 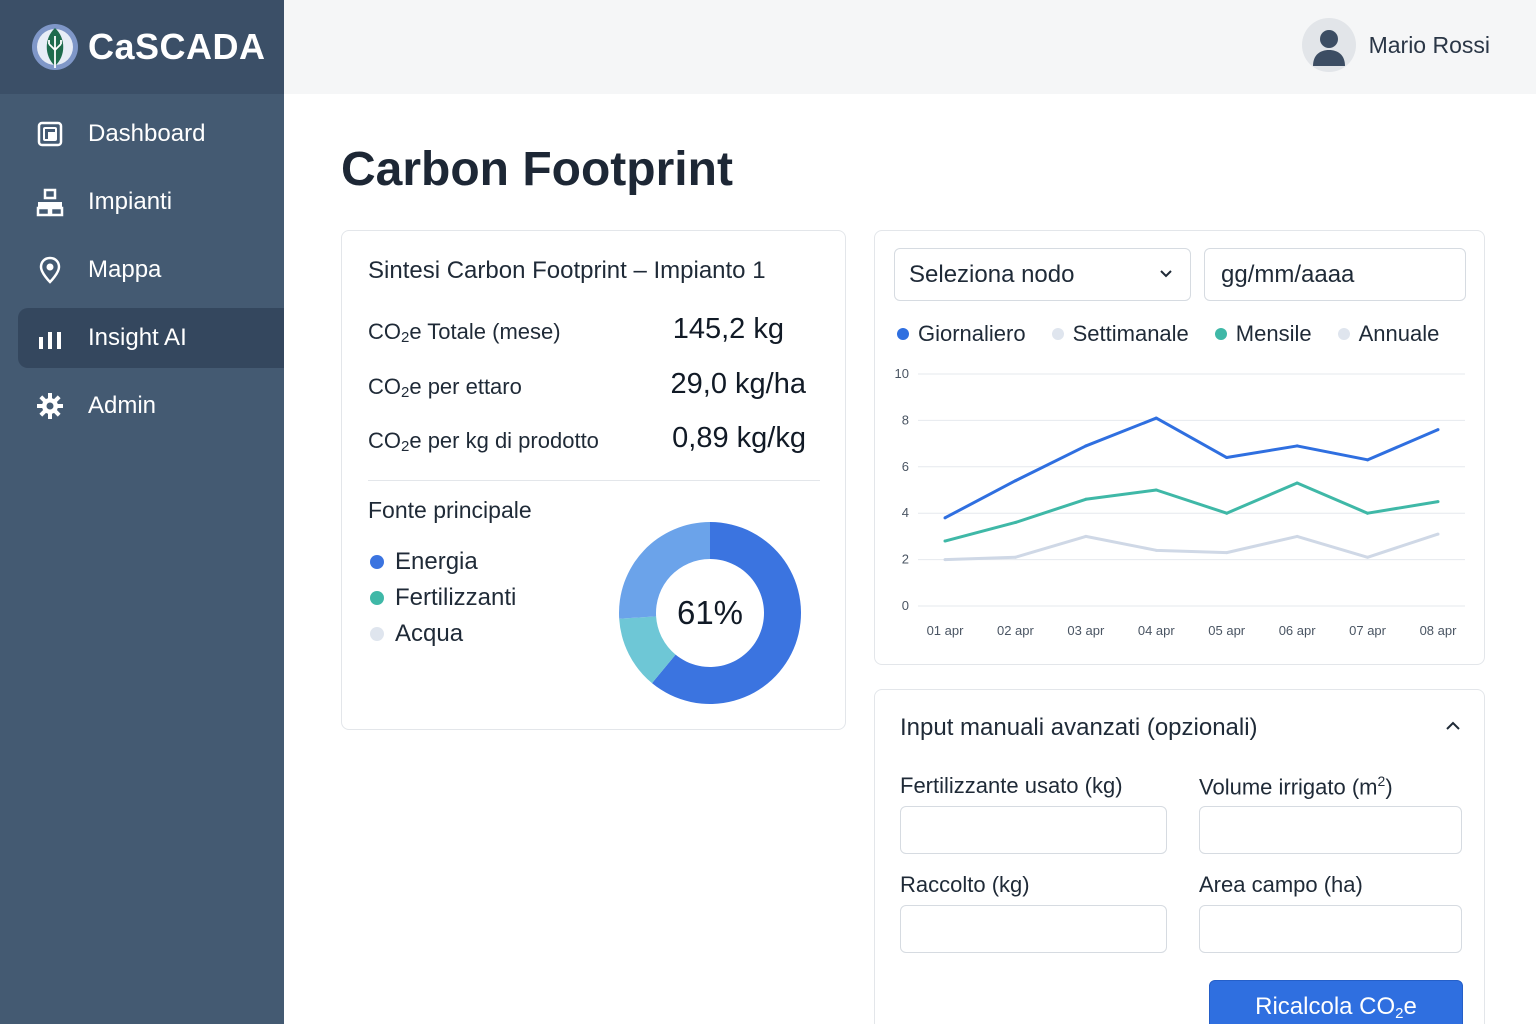 I want to click on divider, so click(x=594, y=480).